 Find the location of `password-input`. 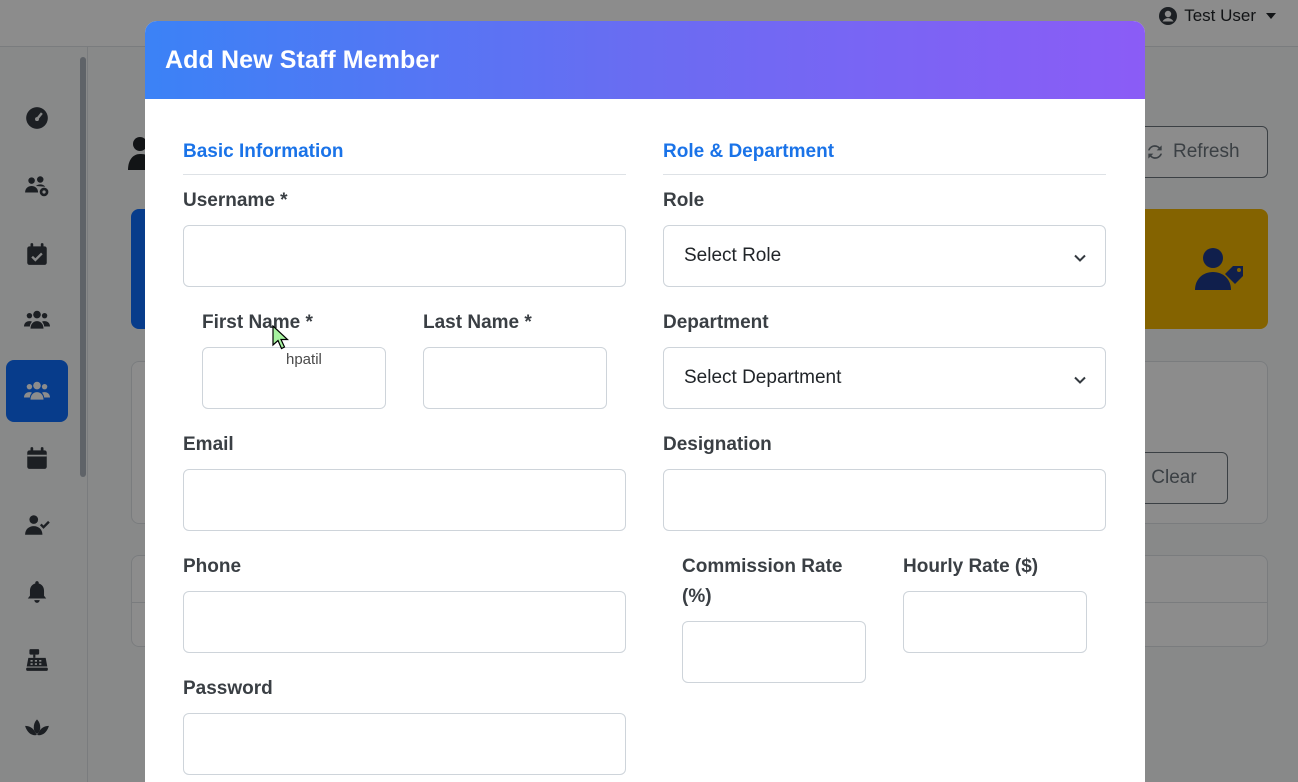

password-input is located at coordinates (404, 744).